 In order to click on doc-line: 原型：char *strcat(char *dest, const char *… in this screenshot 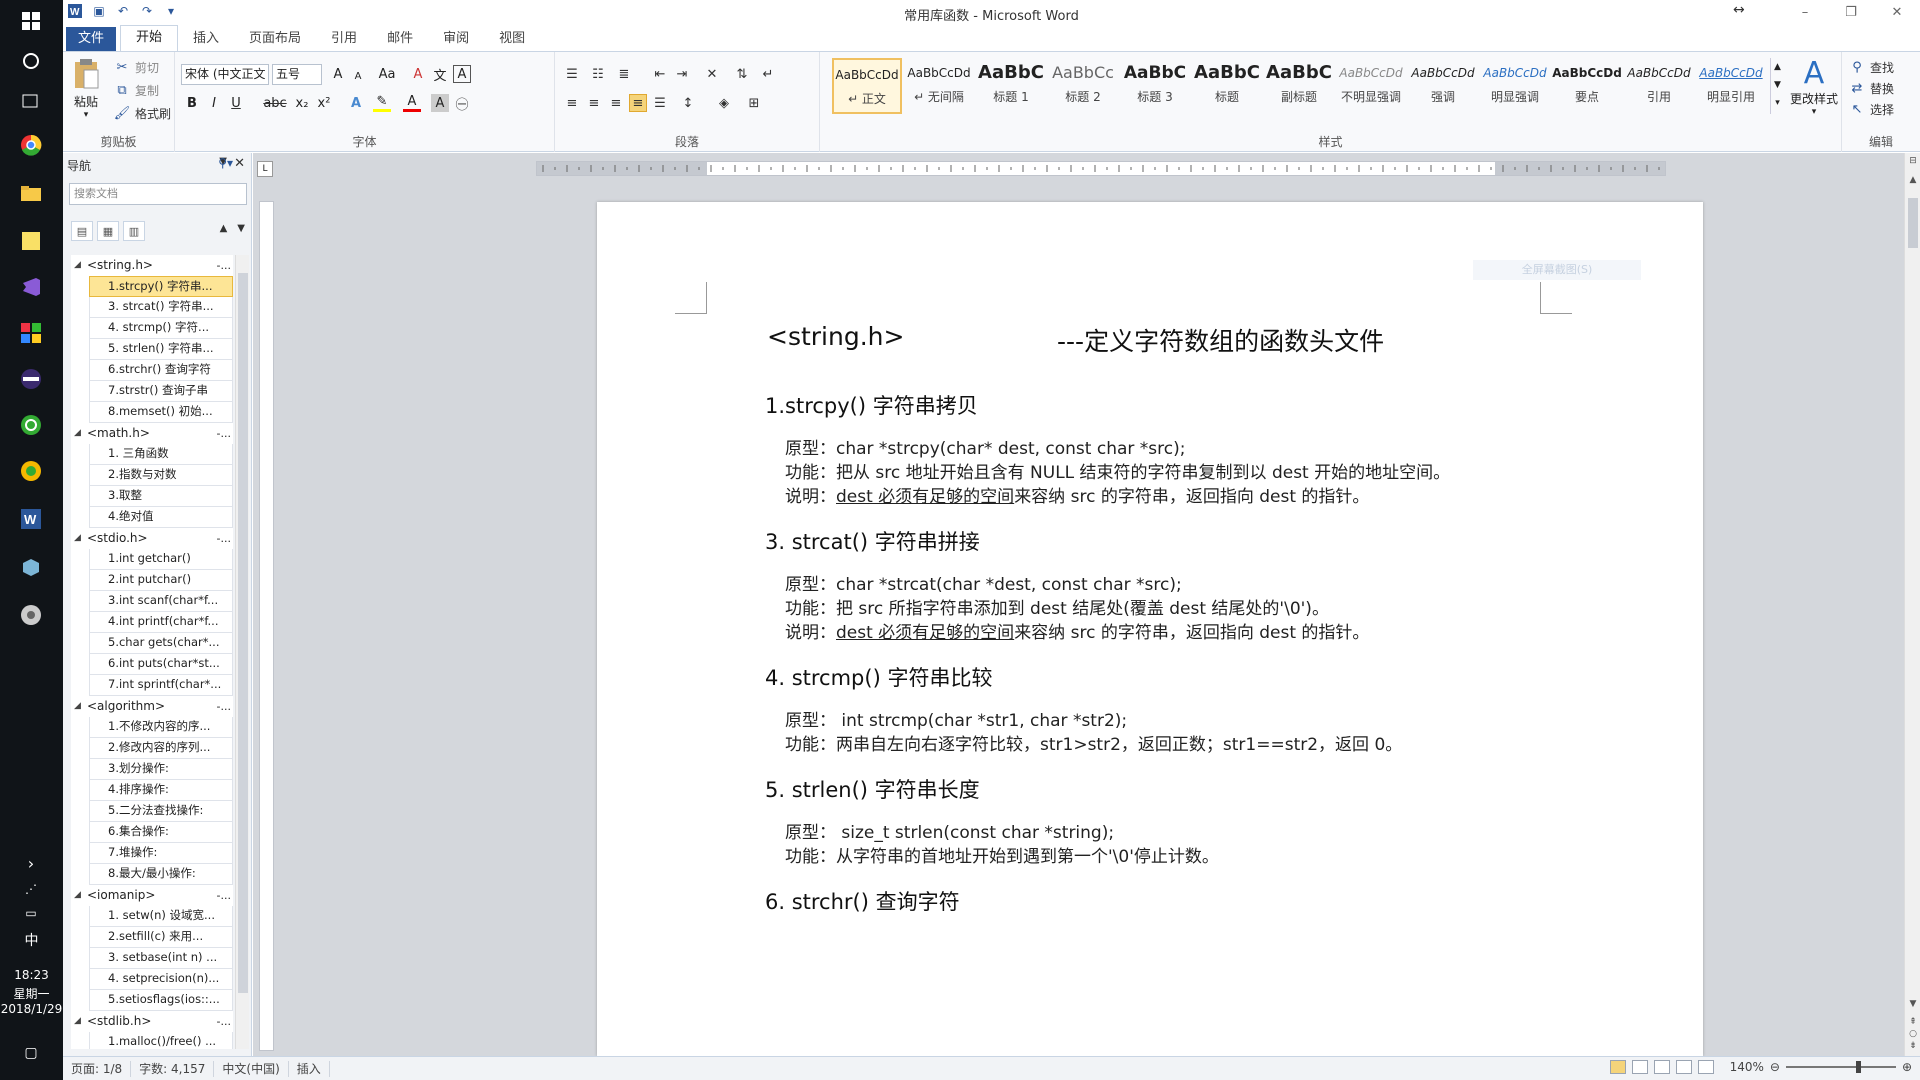, I will do `click(983, 582)`.